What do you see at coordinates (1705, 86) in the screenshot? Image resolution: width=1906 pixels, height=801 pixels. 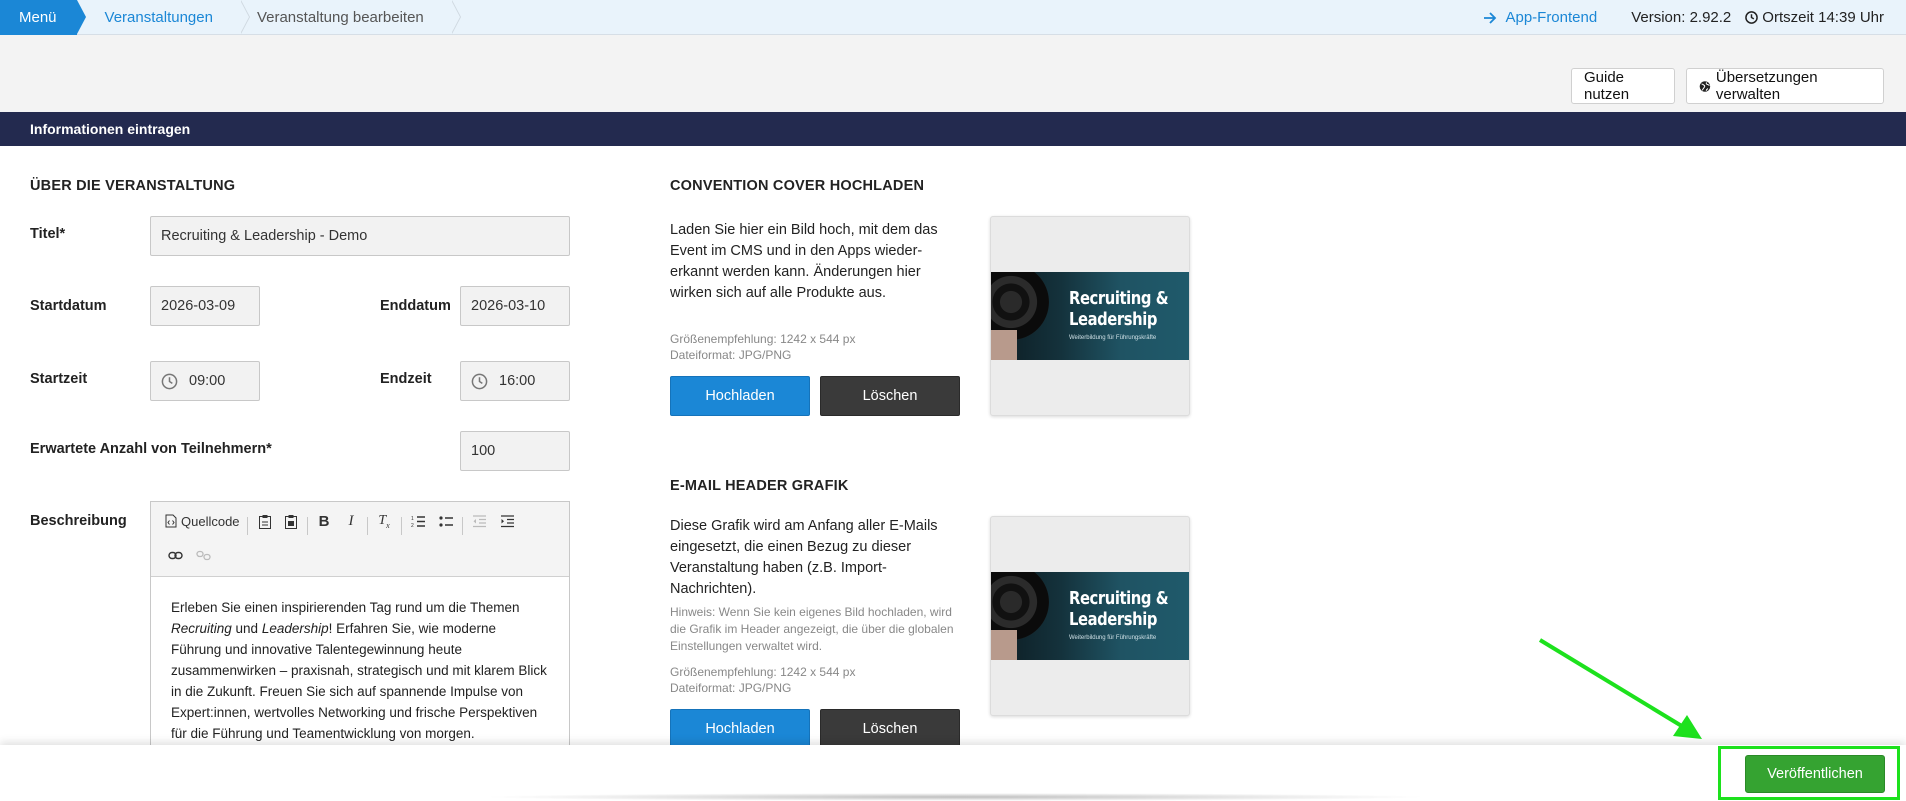 I see `globe-icon` at bounding box center [1705, 86].